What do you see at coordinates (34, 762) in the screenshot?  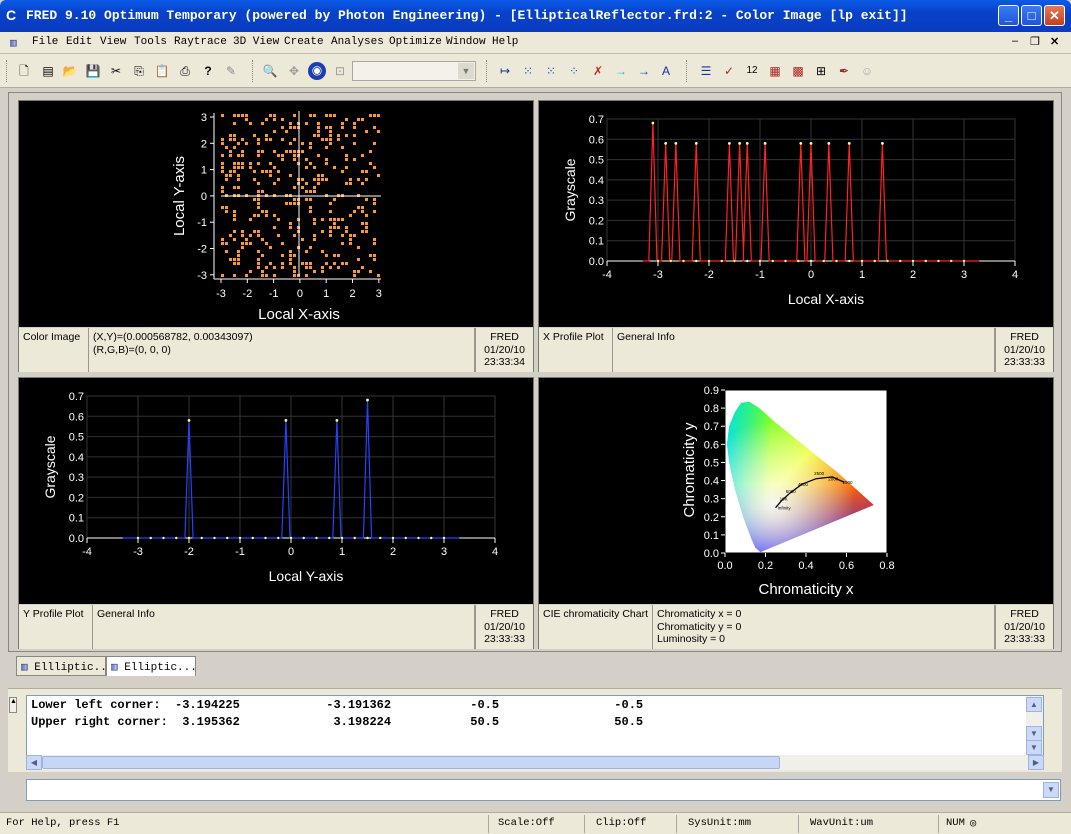 I see `scroll-left-icon: ◀` at bounding box center [34, 762].